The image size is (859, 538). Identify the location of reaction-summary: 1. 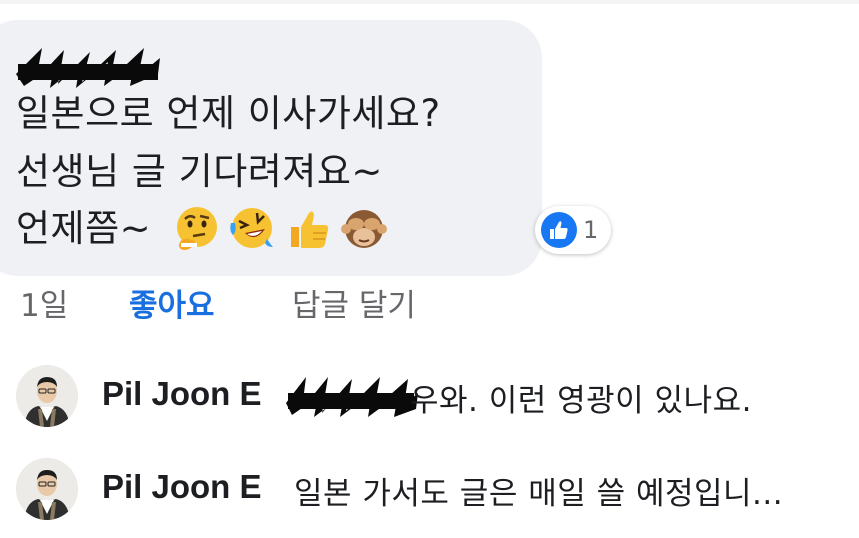
(573, 230).